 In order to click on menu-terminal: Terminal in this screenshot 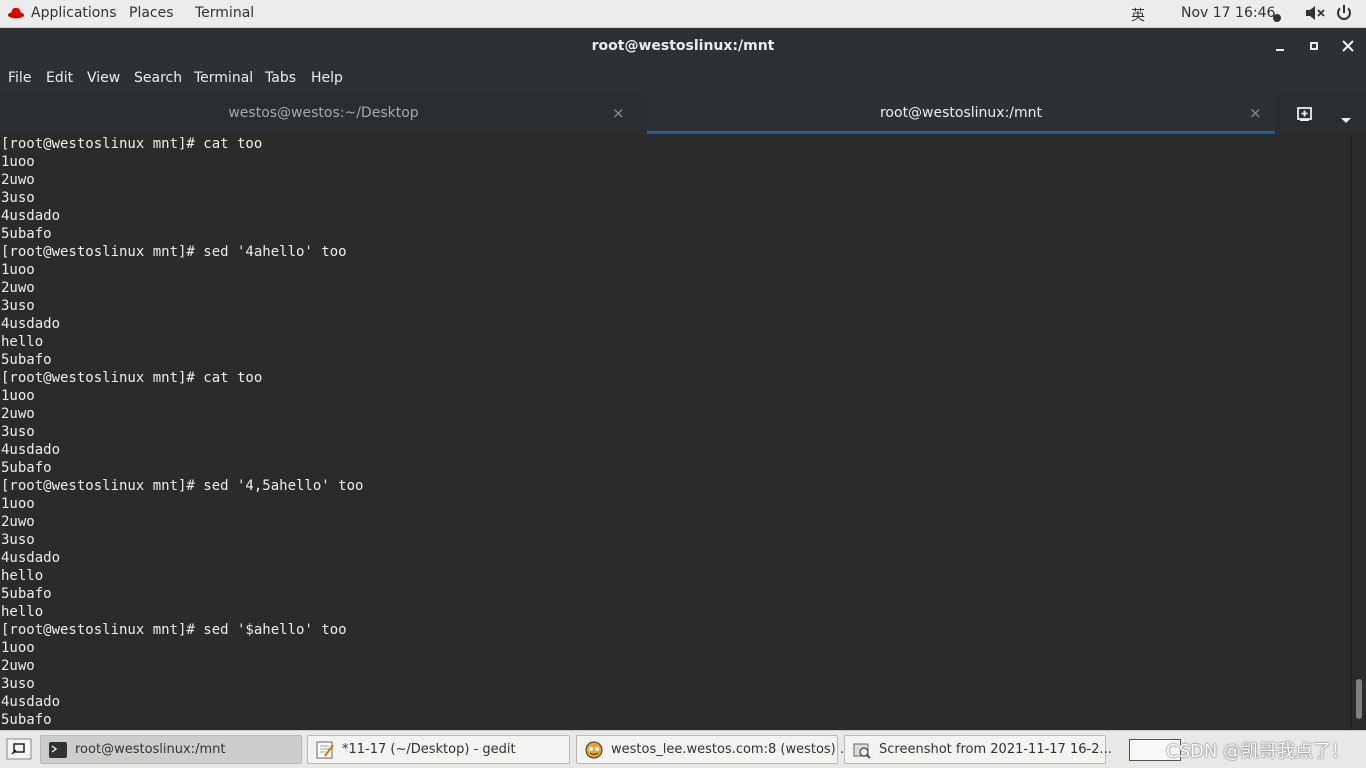, I will do `click(223, 78)`.